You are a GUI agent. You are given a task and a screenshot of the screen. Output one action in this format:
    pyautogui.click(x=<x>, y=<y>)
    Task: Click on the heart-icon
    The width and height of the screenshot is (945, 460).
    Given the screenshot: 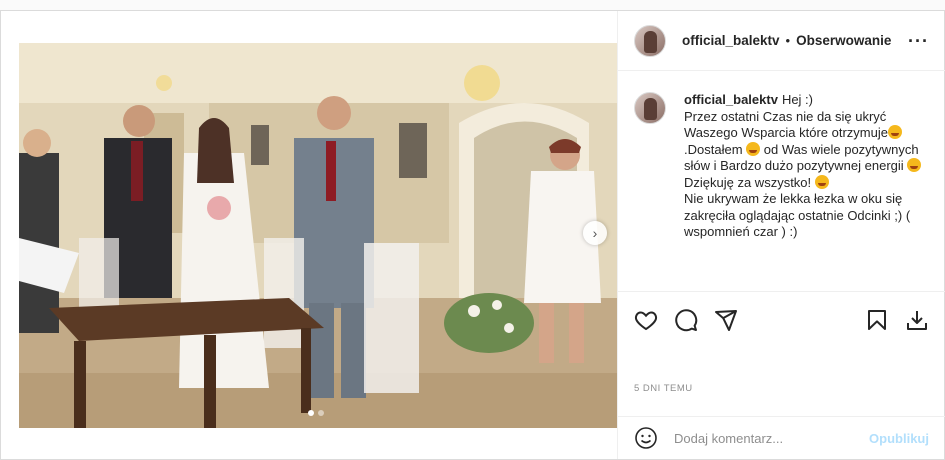 What is the action you would take?
    pyautogui.click(x=646, y=320)
    